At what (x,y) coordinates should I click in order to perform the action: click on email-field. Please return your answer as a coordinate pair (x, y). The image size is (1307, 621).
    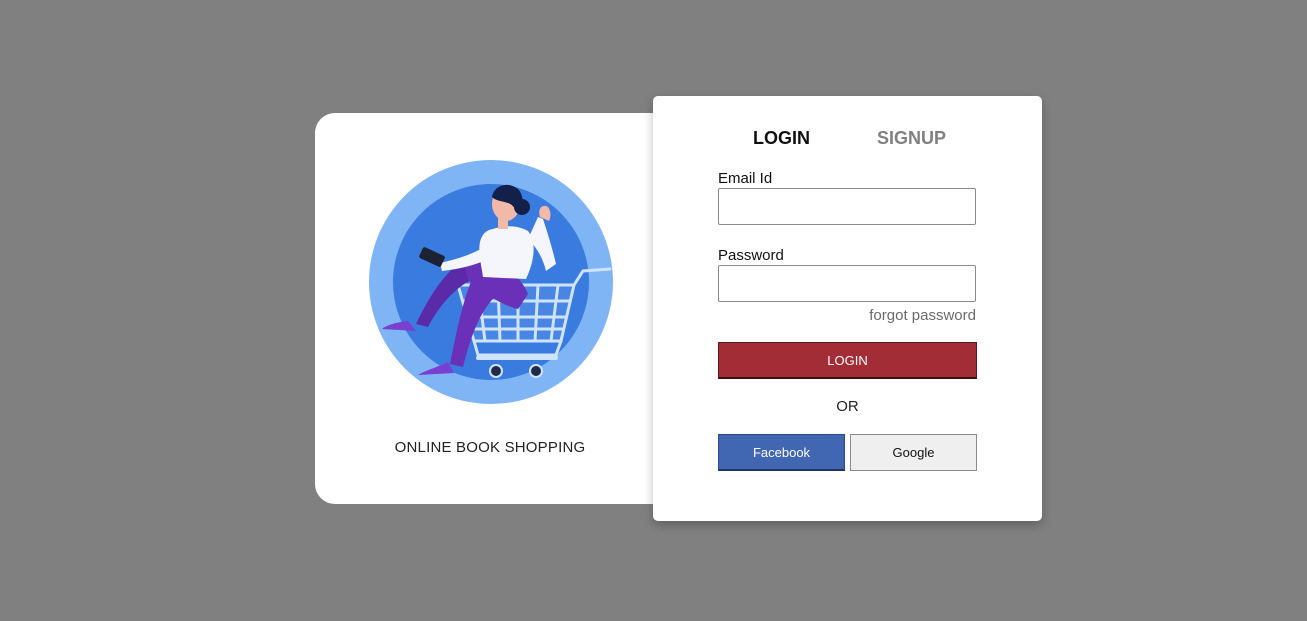
    Looking at the image, I should click on (847, 206).